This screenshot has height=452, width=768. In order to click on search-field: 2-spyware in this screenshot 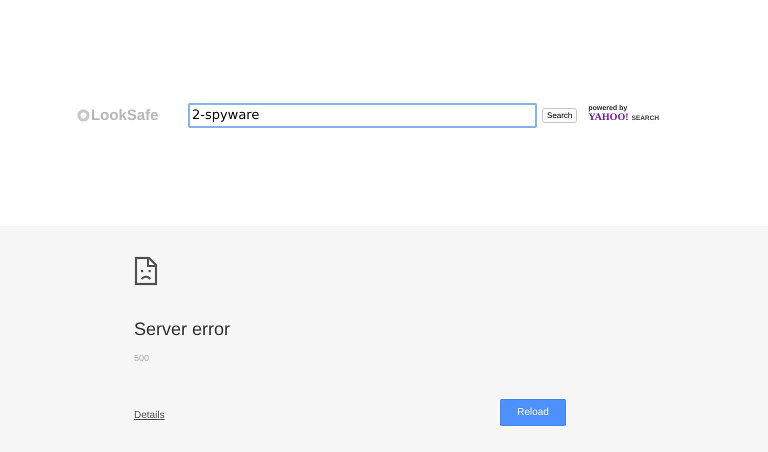, I will do `click(362, 115)`.